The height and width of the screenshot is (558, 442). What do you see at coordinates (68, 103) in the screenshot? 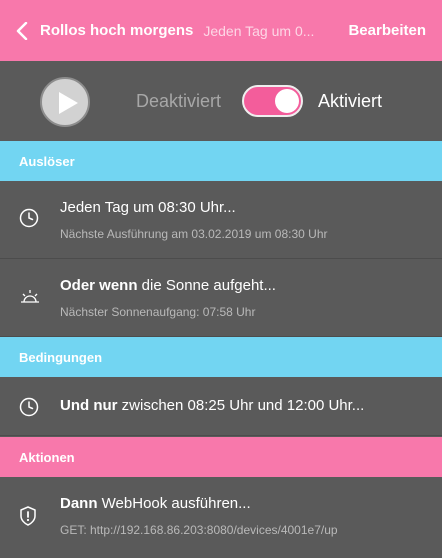
I see `play-icon` at bounding box center [68, 103].